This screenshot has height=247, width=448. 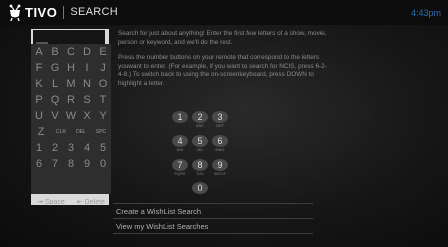 I want to click on key-2: 2, so click(x=55, y=148).